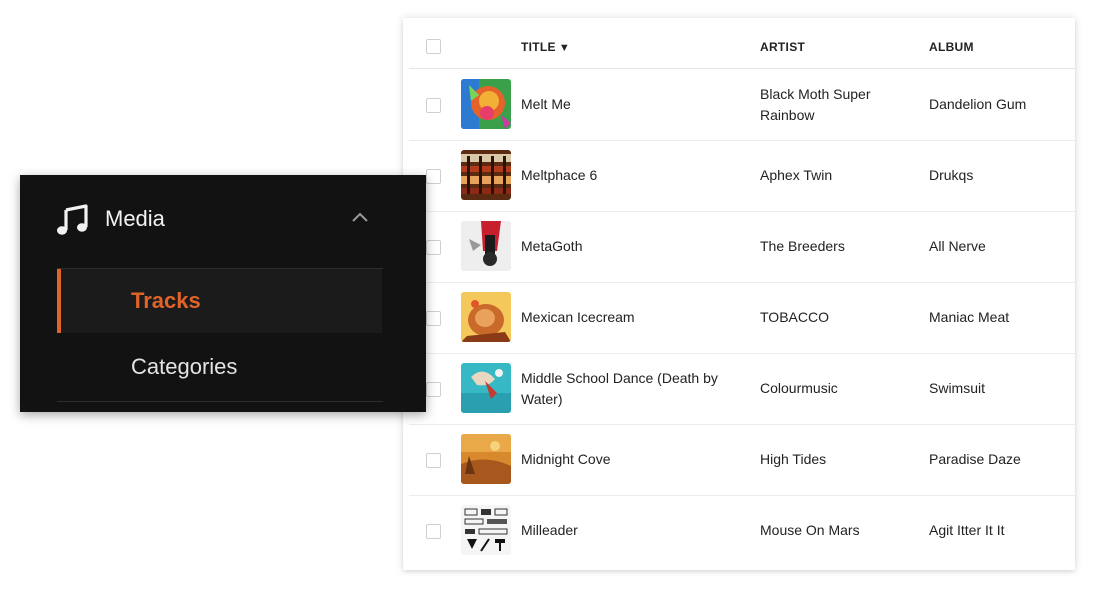 Image resolution: width=1095 pixels, height=593 pixels. I want to click on track-title: Melt Me, so click(546, 104).